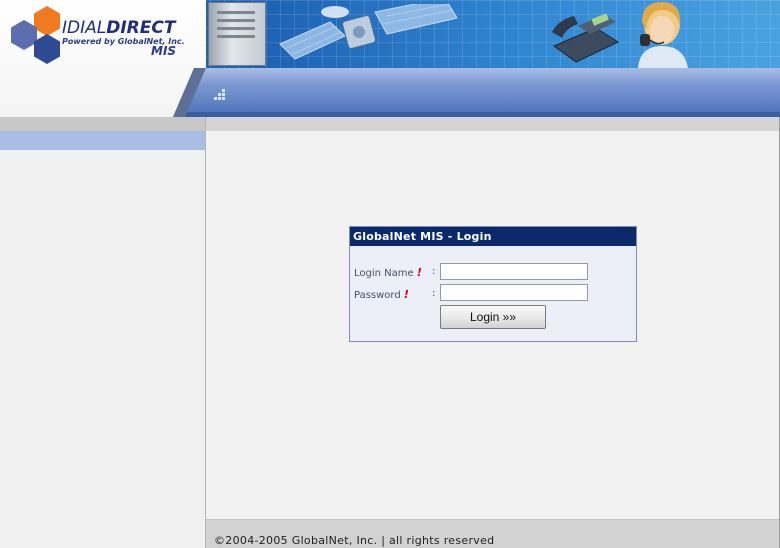 This screenshot has width=780, height=548. Describe the element at coordinates (164, 51) in the screenshot. I see `brand-mis: MIS` at that location.